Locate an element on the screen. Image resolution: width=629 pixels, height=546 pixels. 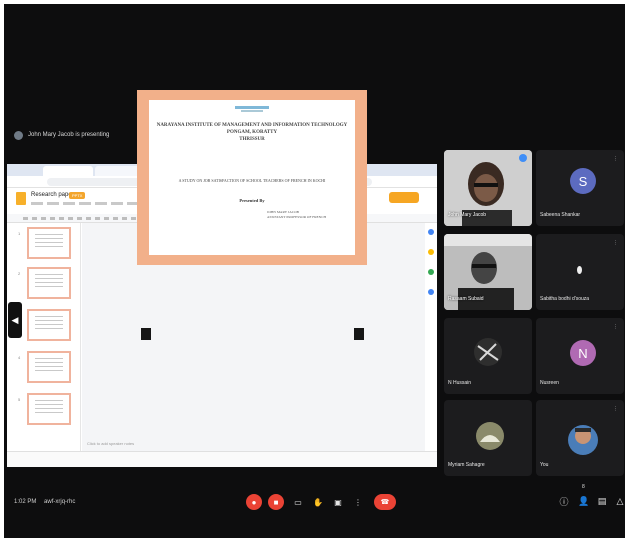
participant-tile: ⋮ Sabitha bodhi d'souza is located at coordinates (580, 272).